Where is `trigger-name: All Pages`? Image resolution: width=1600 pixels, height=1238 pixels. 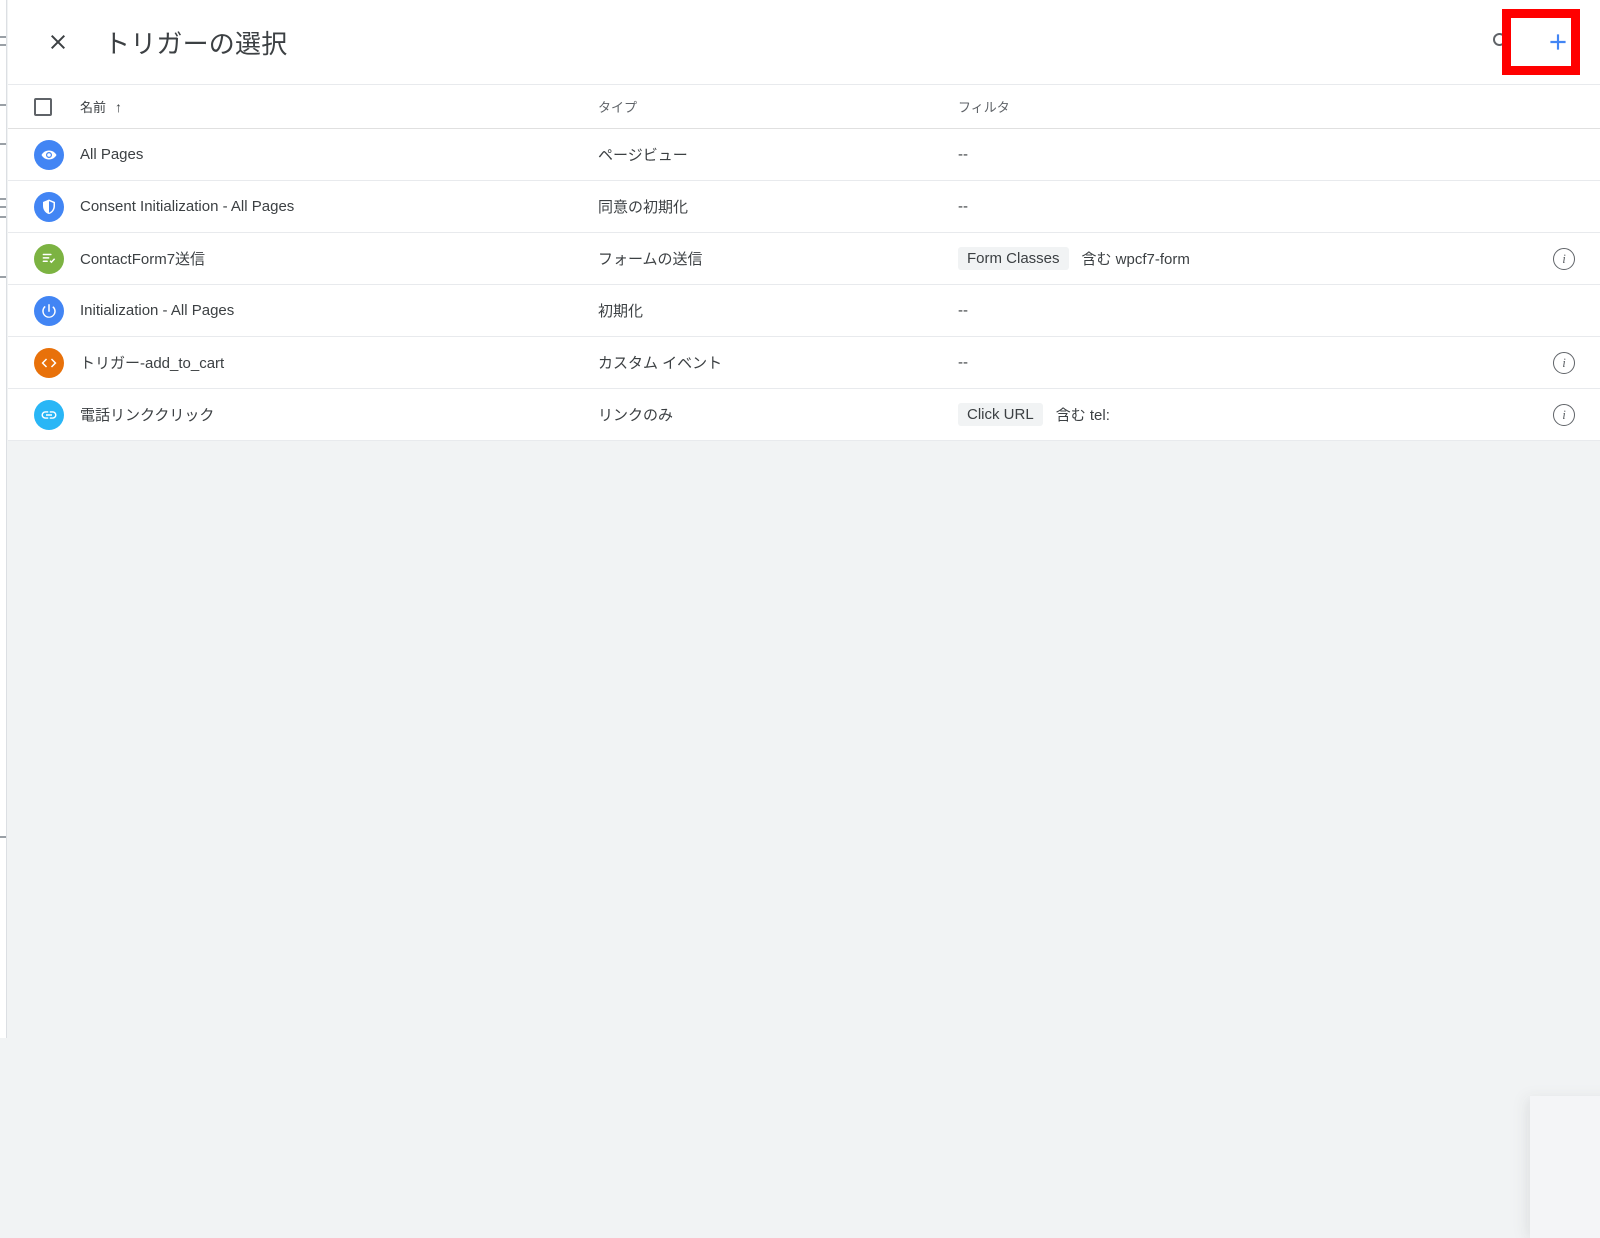 trigger-name: All Pages is located at coordinates (112, 154).